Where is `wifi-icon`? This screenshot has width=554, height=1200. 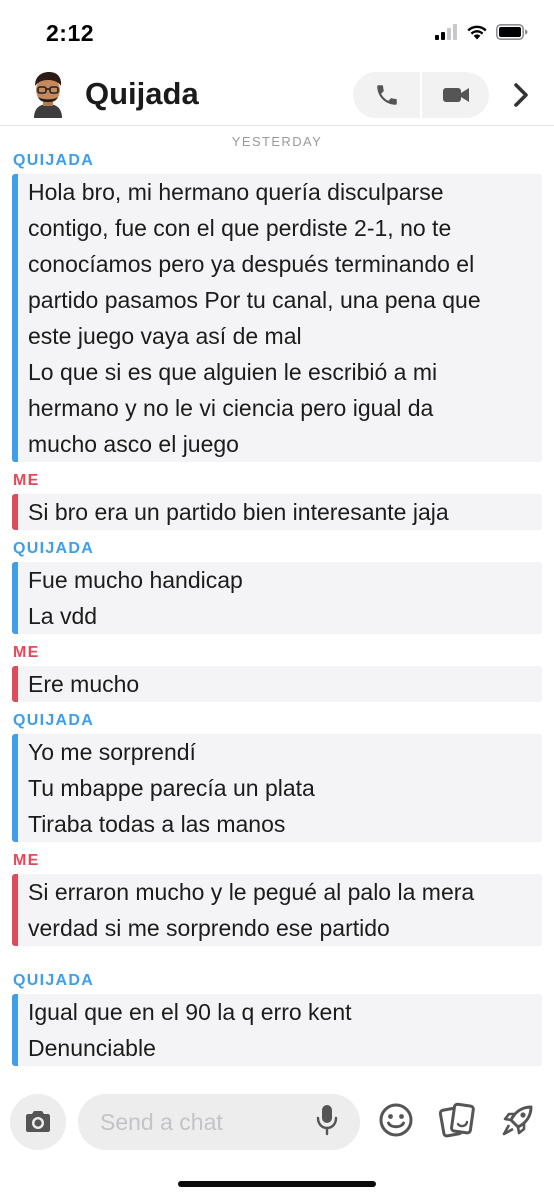 wifi-icon is located at coordinates (477, 32).